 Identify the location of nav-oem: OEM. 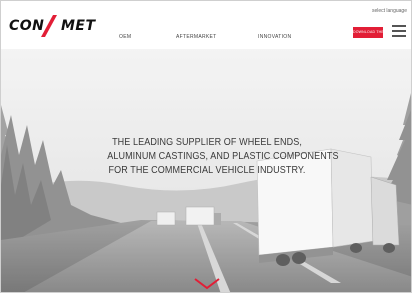
(125, 37).